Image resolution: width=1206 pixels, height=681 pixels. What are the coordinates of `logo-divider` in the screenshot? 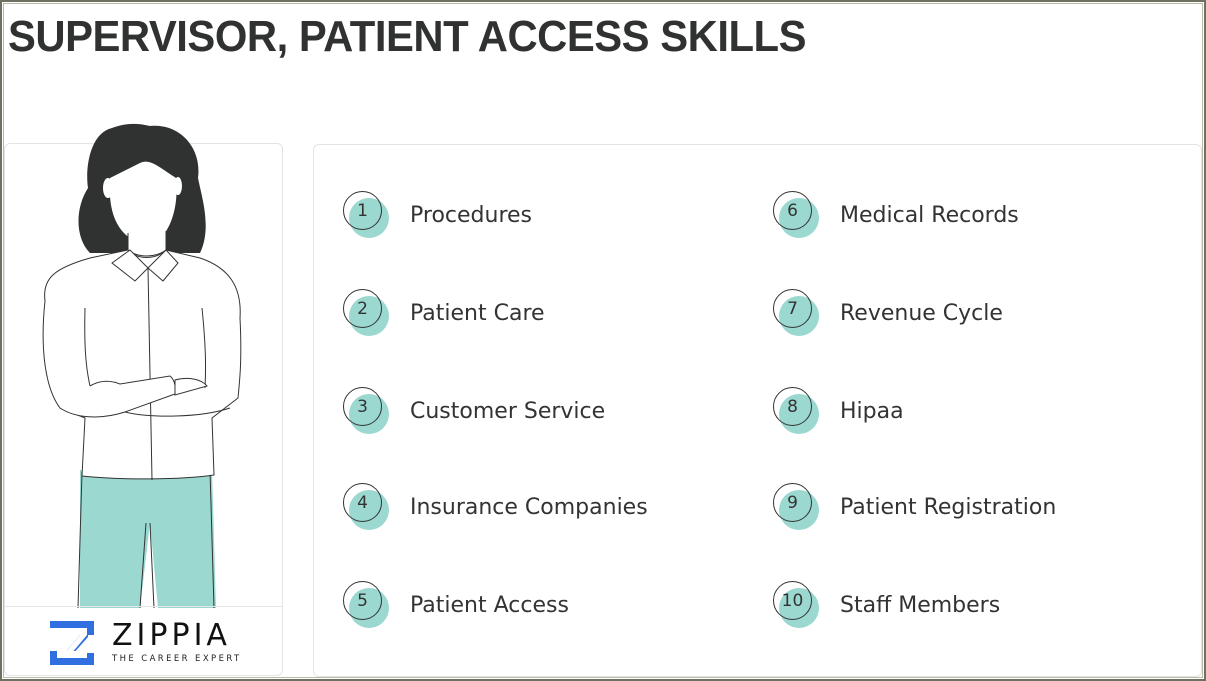 It's located at (143, 606).